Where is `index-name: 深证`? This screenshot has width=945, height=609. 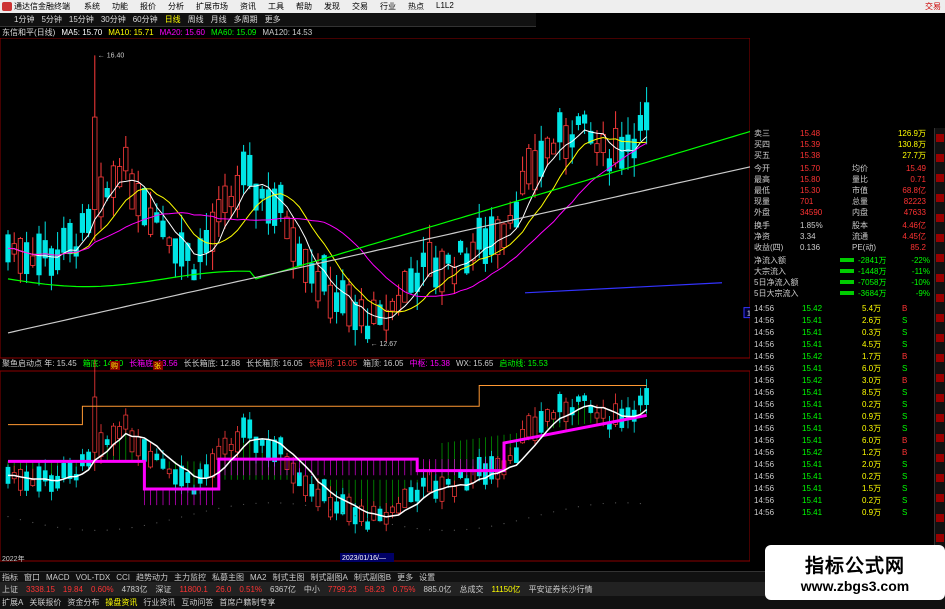
index-name: 深证 is located at coordinates (163, 589).